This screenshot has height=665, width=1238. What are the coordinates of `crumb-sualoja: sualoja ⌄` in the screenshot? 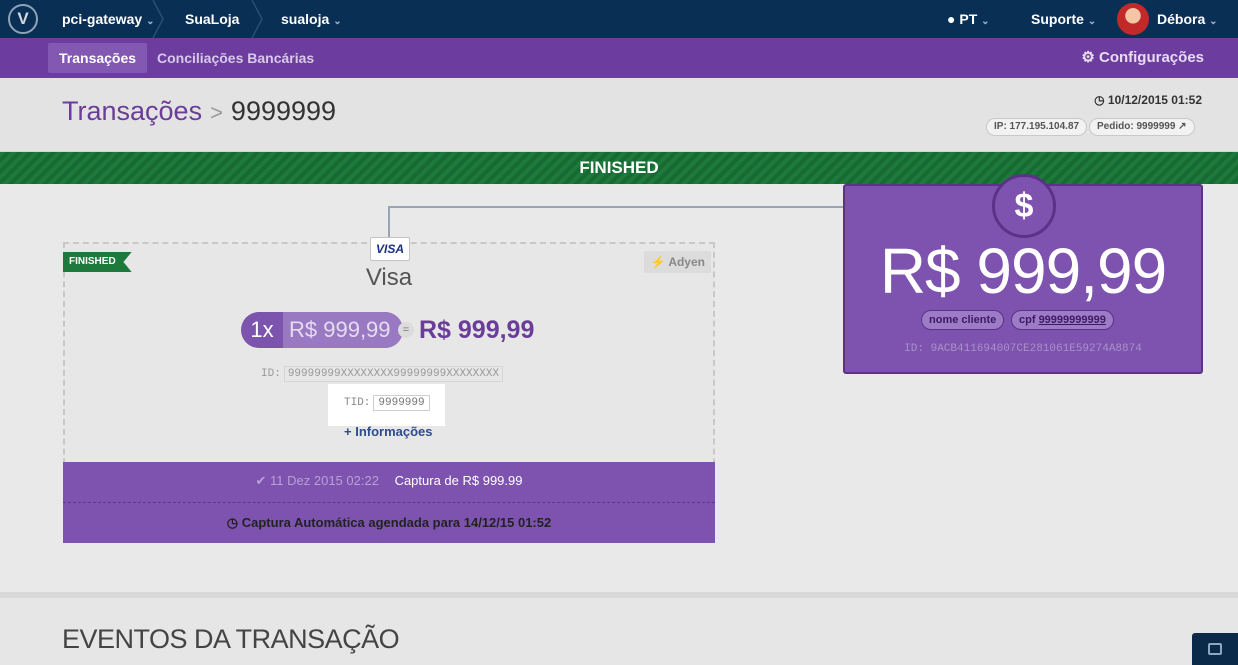 It's located at (311, 19).